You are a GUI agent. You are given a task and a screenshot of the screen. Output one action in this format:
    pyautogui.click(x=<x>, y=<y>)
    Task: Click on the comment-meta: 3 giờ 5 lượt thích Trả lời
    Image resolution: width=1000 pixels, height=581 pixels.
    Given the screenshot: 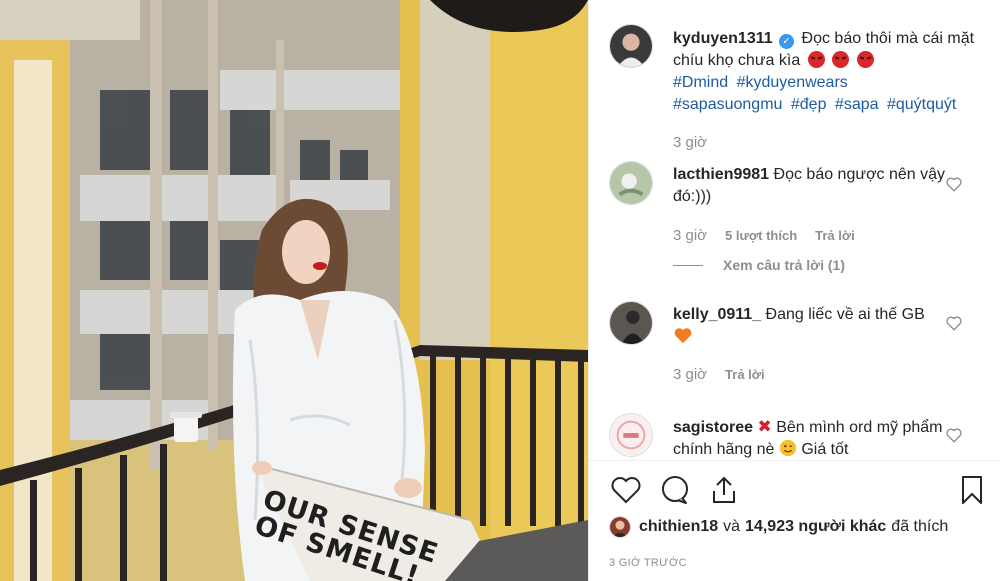 What is the action you would take?
    pyautogui.click(x=764, y=235)
    